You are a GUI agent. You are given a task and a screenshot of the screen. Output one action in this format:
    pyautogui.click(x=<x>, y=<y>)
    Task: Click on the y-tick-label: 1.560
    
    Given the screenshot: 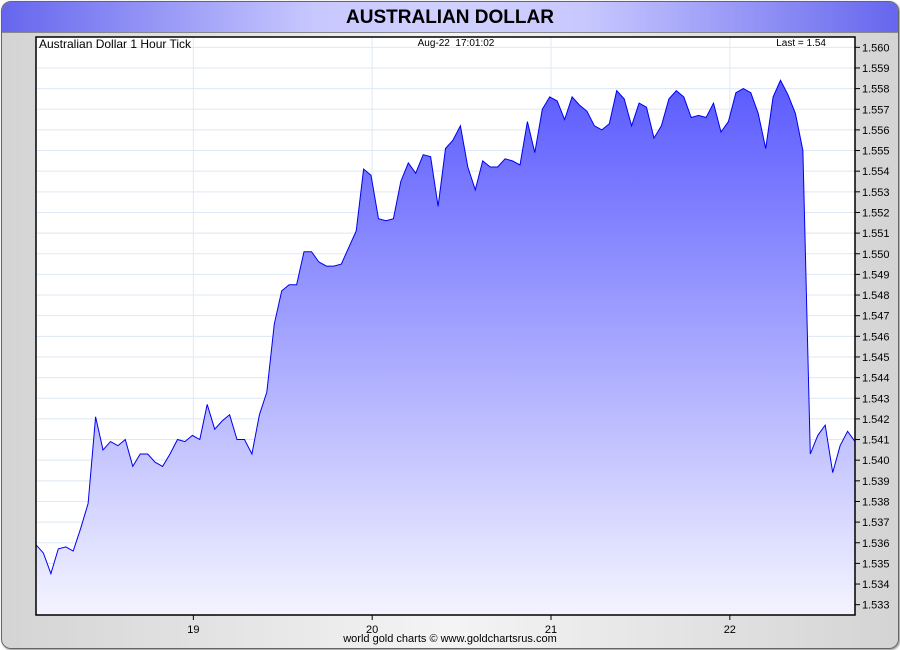 What is the action you would take?
    pyautogui.click(x=876, y=48)
    